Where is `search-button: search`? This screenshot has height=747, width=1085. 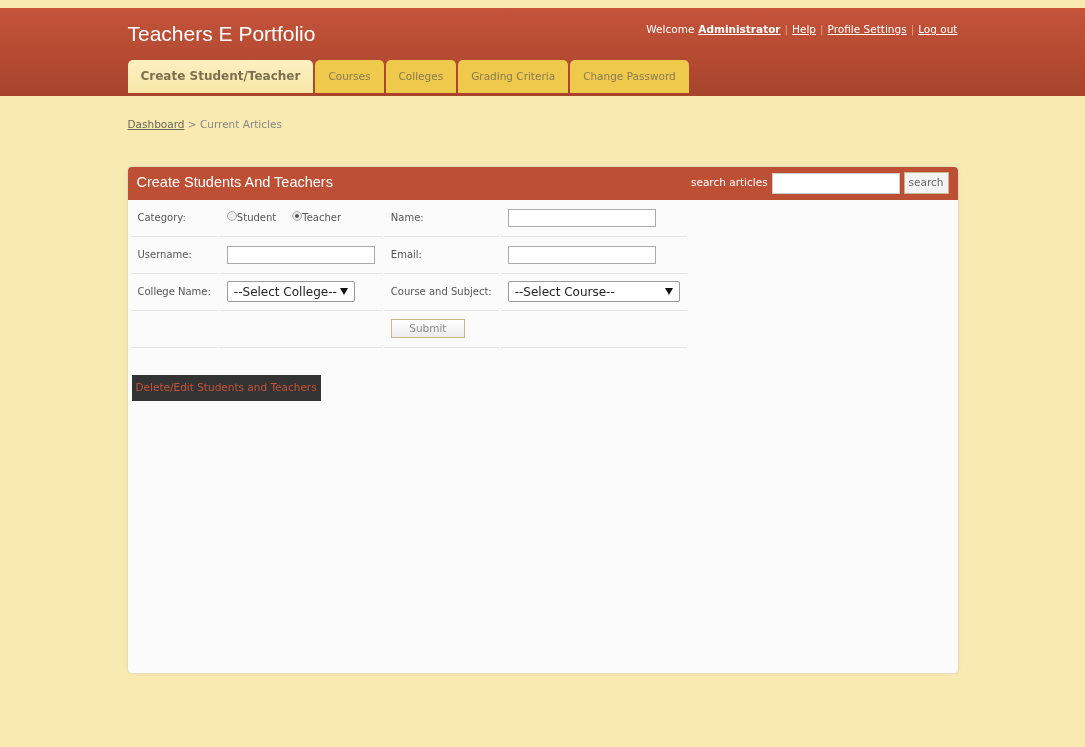
search-button: search is located at coordinates (926, 183).